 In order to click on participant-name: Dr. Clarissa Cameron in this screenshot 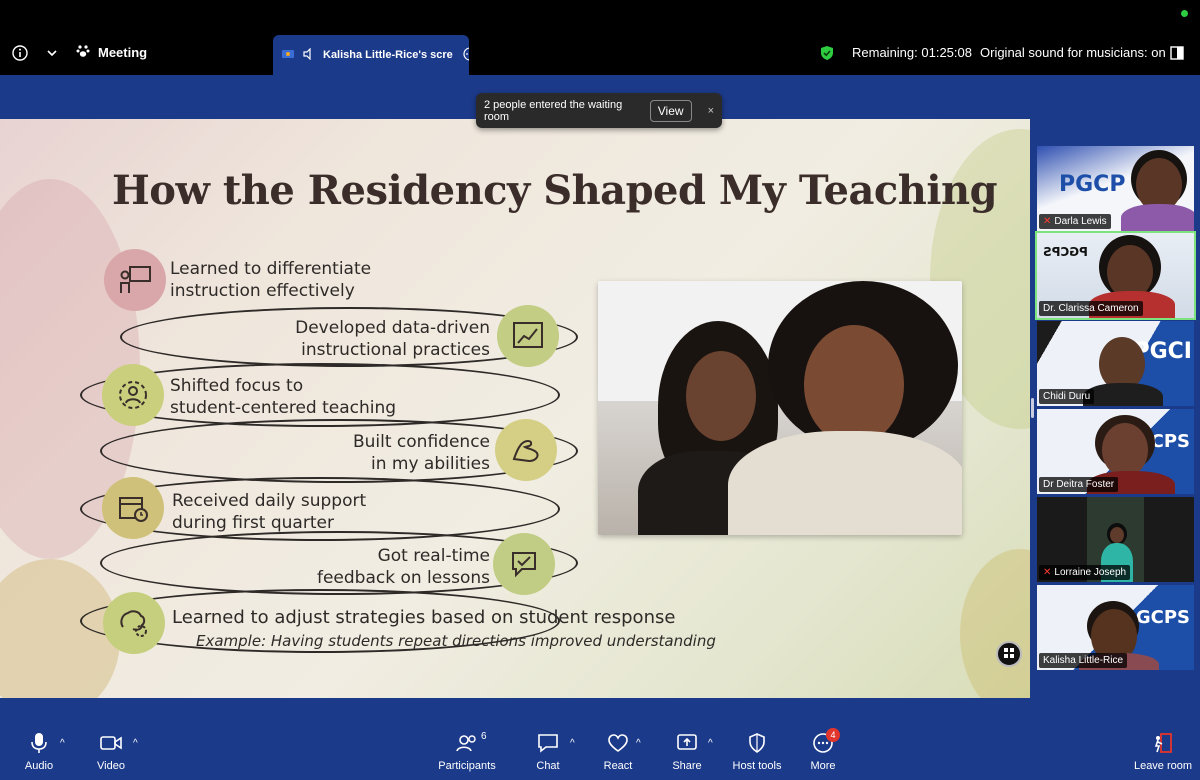, I will do `click(1091, 308)`.